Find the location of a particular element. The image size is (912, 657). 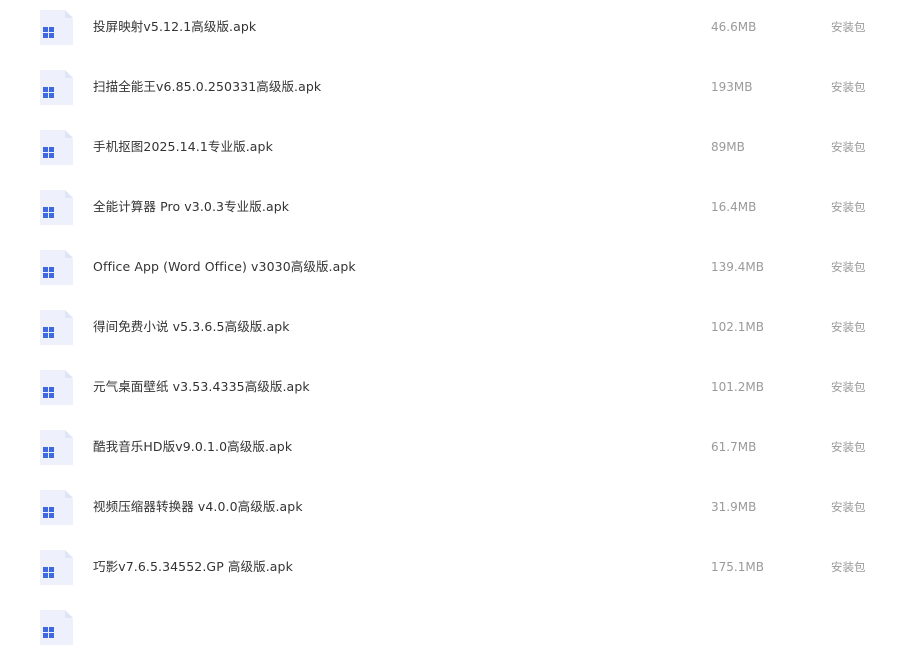

file-size: 175.1MB is located at coordinates (737, 567).